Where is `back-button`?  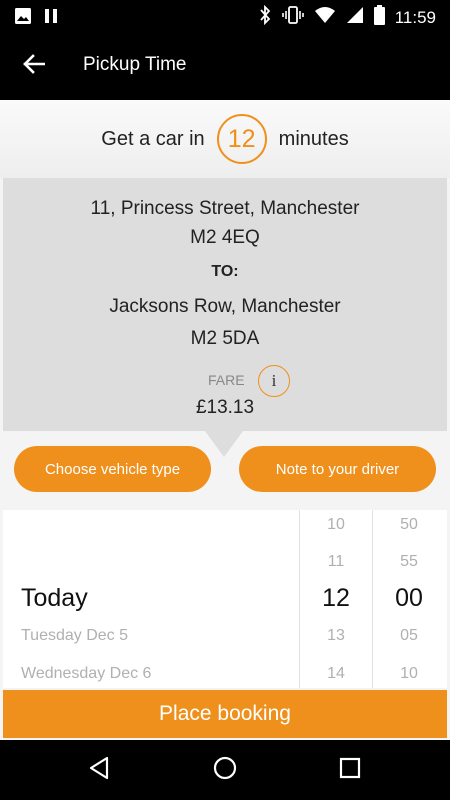
back-button is located at coordinates (34, 66).